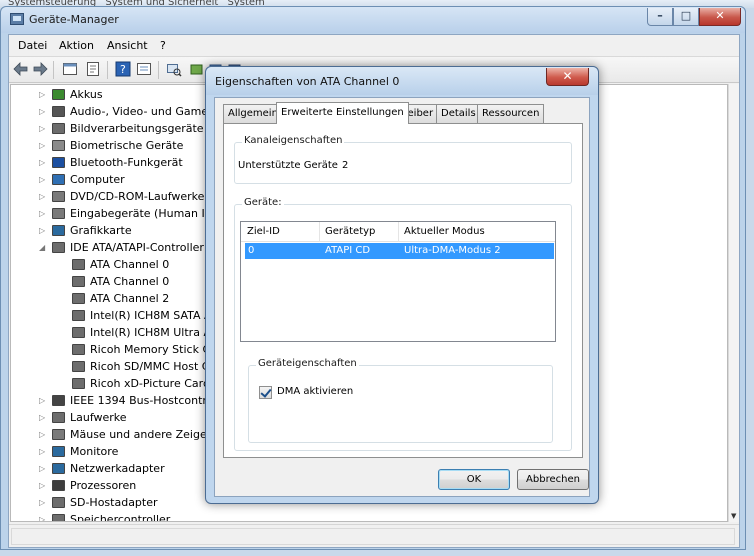 The image size is (754, 556). Describe the element at coordinates (121, 516) in the screenshot. I see `tree-item: ▷ Speichercontroller` at that location.